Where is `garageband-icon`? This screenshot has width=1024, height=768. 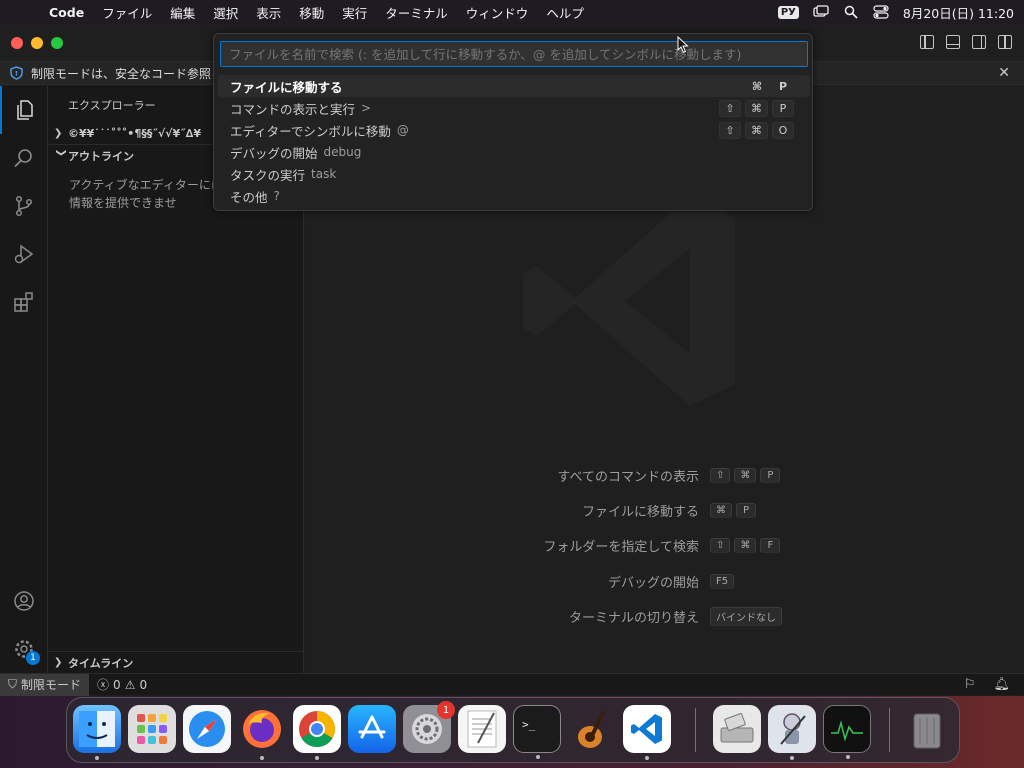
garageband-icon is located at coordinates (592, 729).